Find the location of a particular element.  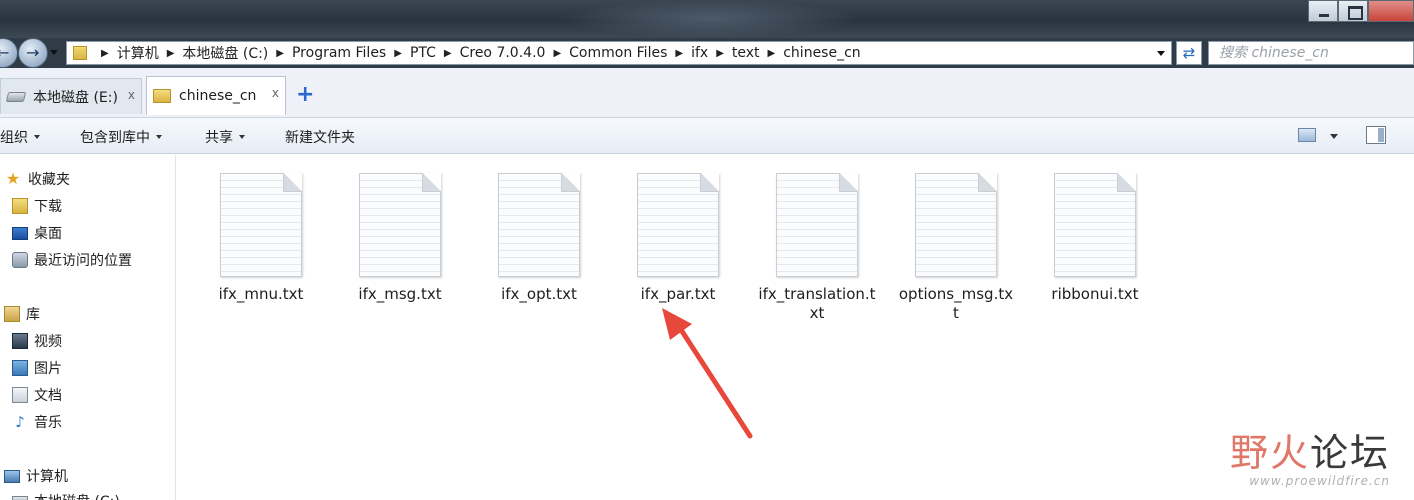

annotation-arrow-icon is located at coordinates (707, 373).